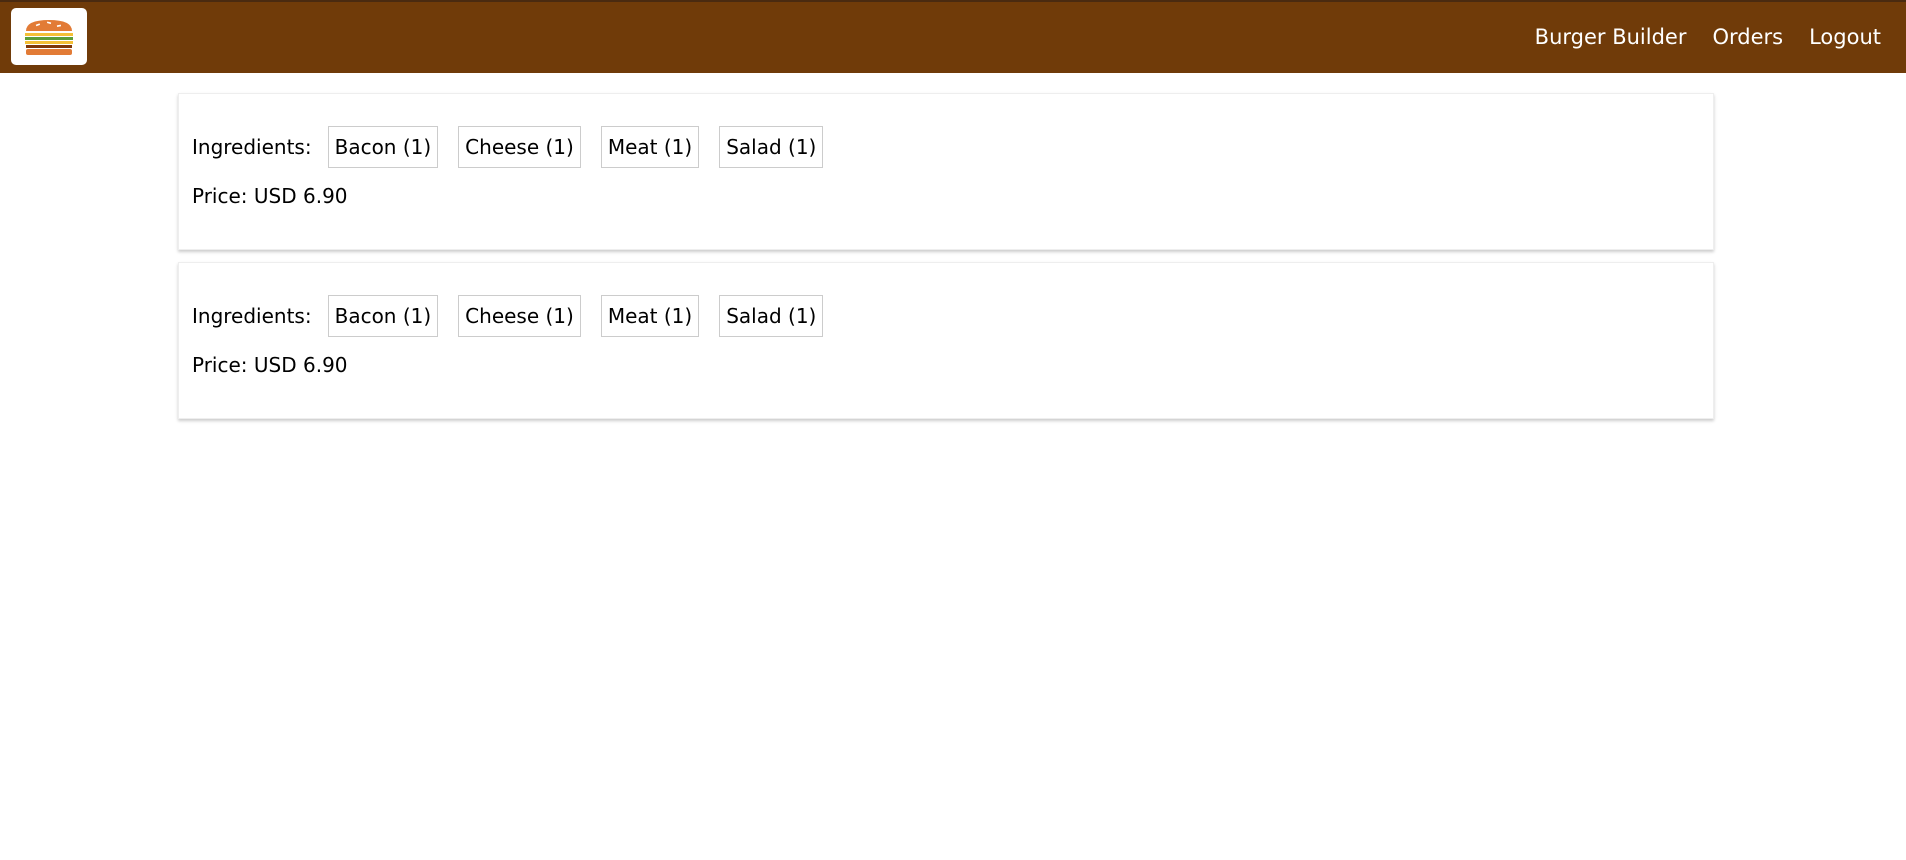 The height and width of the screenshot is (860, 1906). What do you see at coordinates (1611, 37) in the screenshot?
I see `nav-burger-builder: Burger Builder` at bounding box center [1611, 37].